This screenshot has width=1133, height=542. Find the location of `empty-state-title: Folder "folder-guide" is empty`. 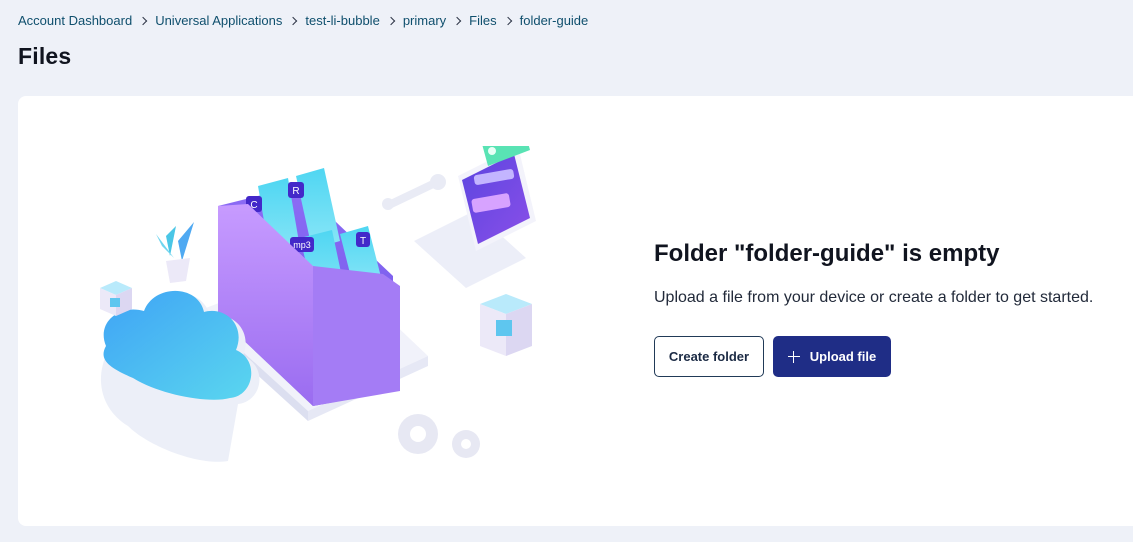

empty-state-title: Folder "folder-guide" is empty is located at coordinates (827, 253).